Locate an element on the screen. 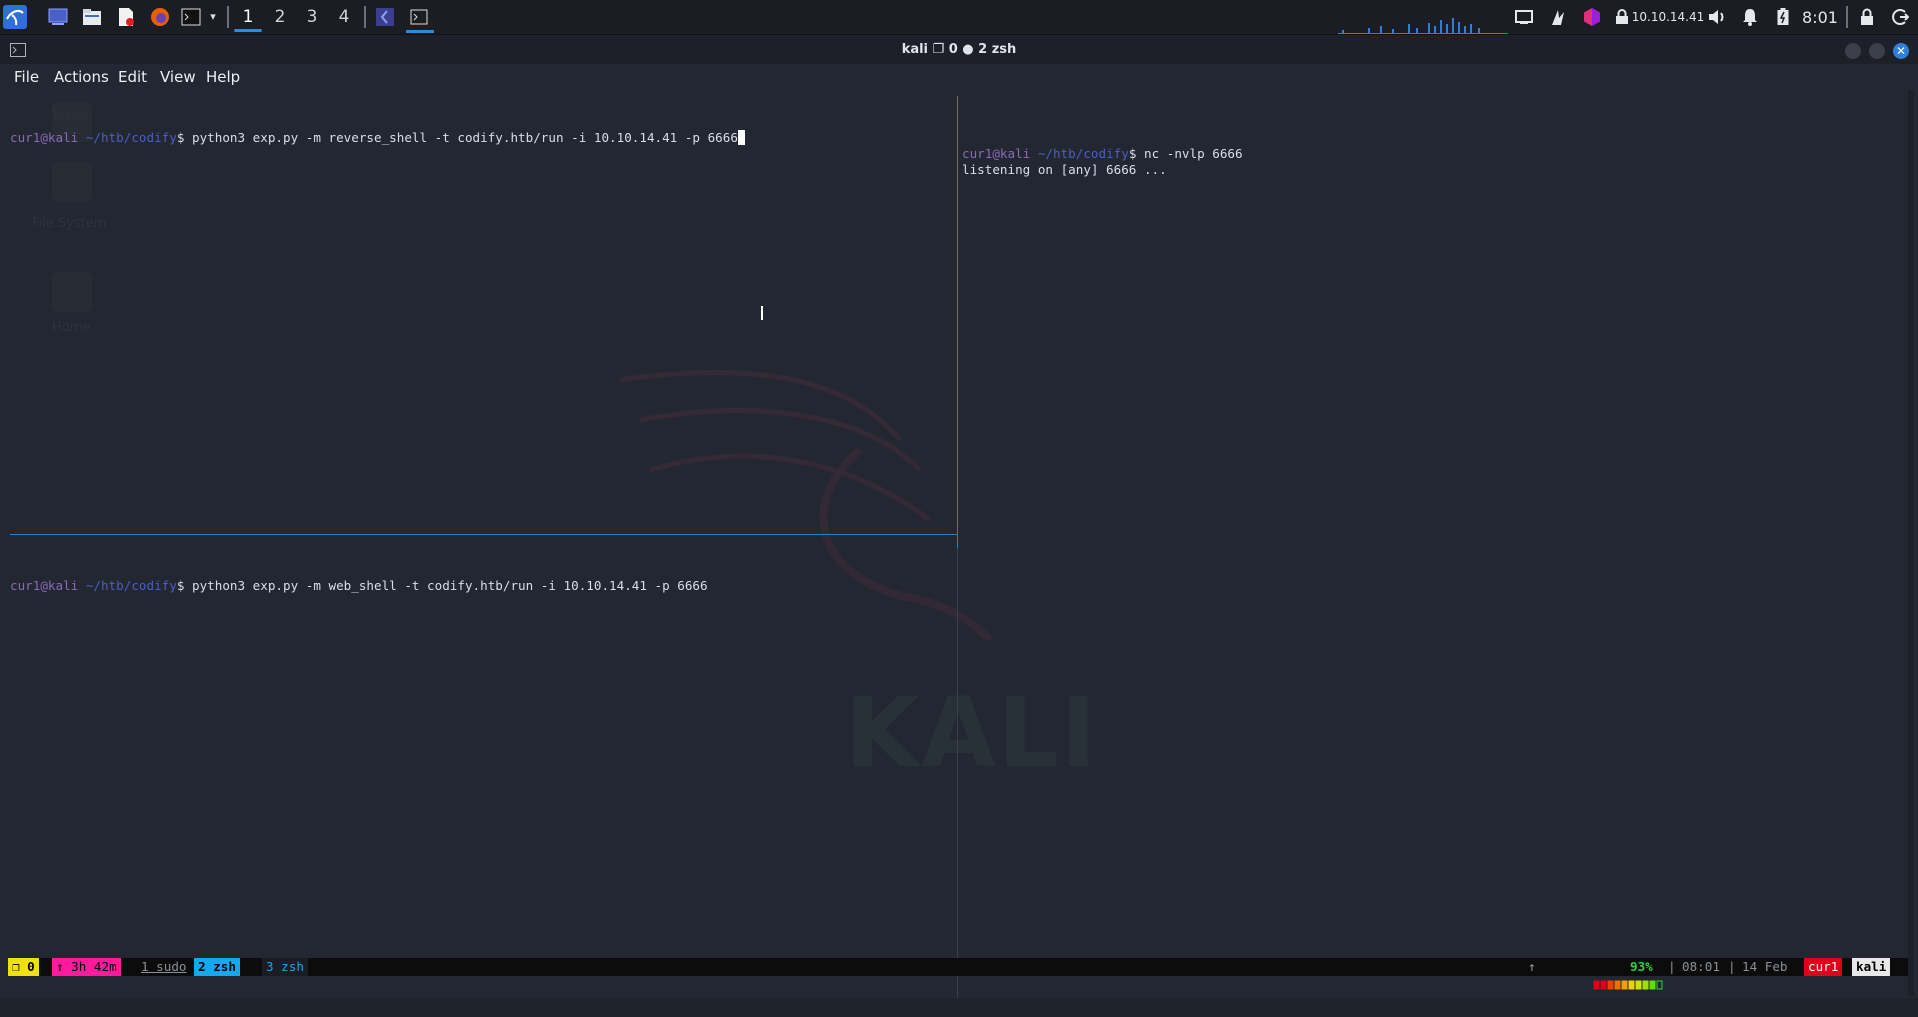  tmux-user: cur1 is located at coordinates (1823, 967).